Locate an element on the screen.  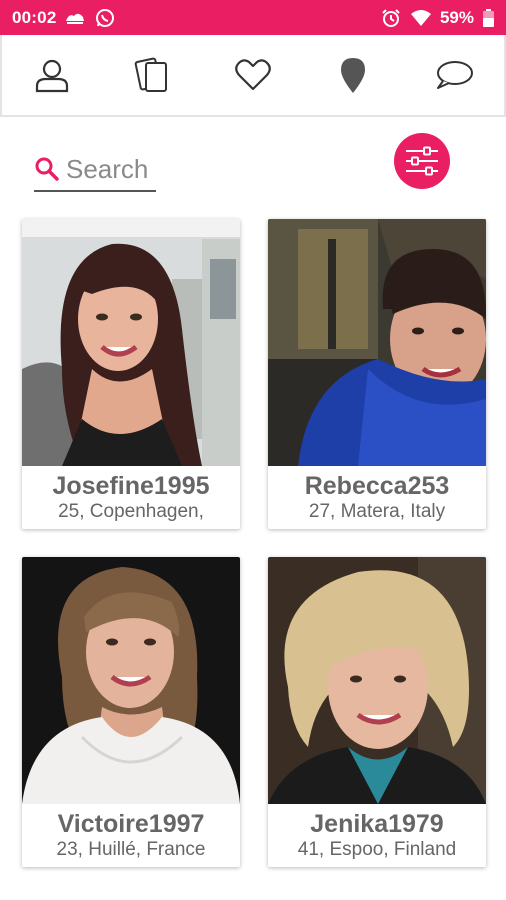
whatsapp-icon is located at coordinates (105, 18).